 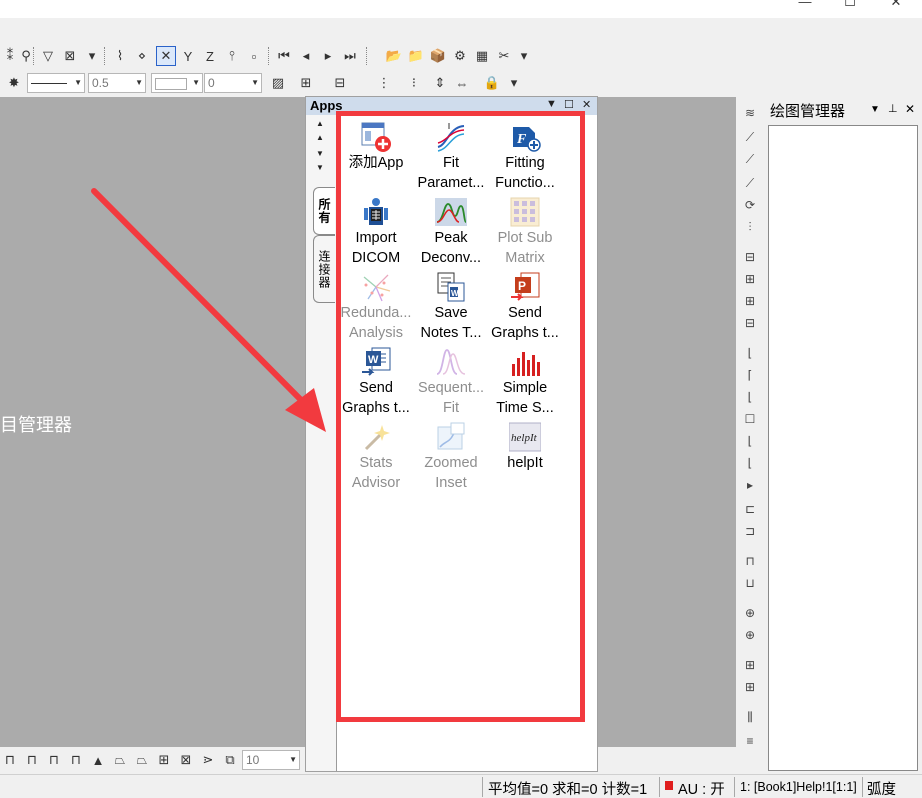 I want to click on axis-l-icon: ⌊, so click(x=750, y=353).